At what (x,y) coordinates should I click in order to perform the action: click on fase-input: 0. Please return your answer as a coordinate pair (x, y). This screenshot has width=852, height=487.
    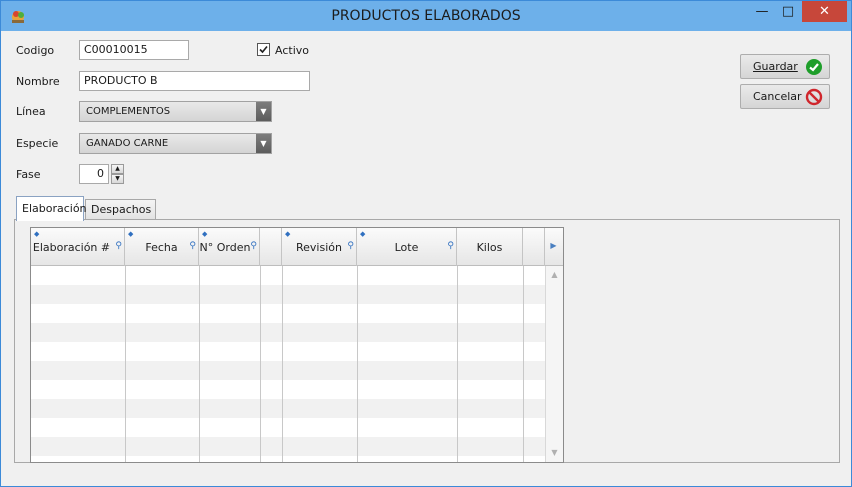
    Looking at the image, I should click on (94, 174).